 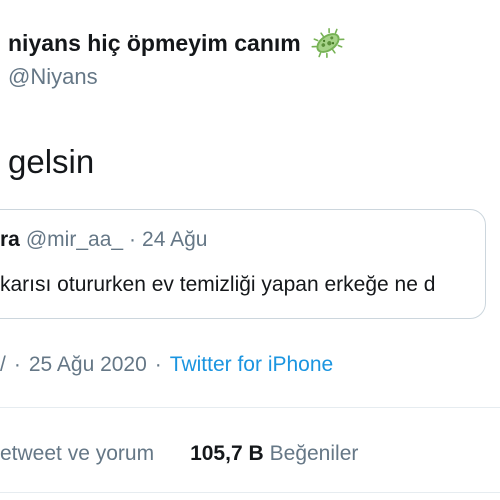 I want to click on retweets-label: etweet ve yorum, so click(x=77, y=454).